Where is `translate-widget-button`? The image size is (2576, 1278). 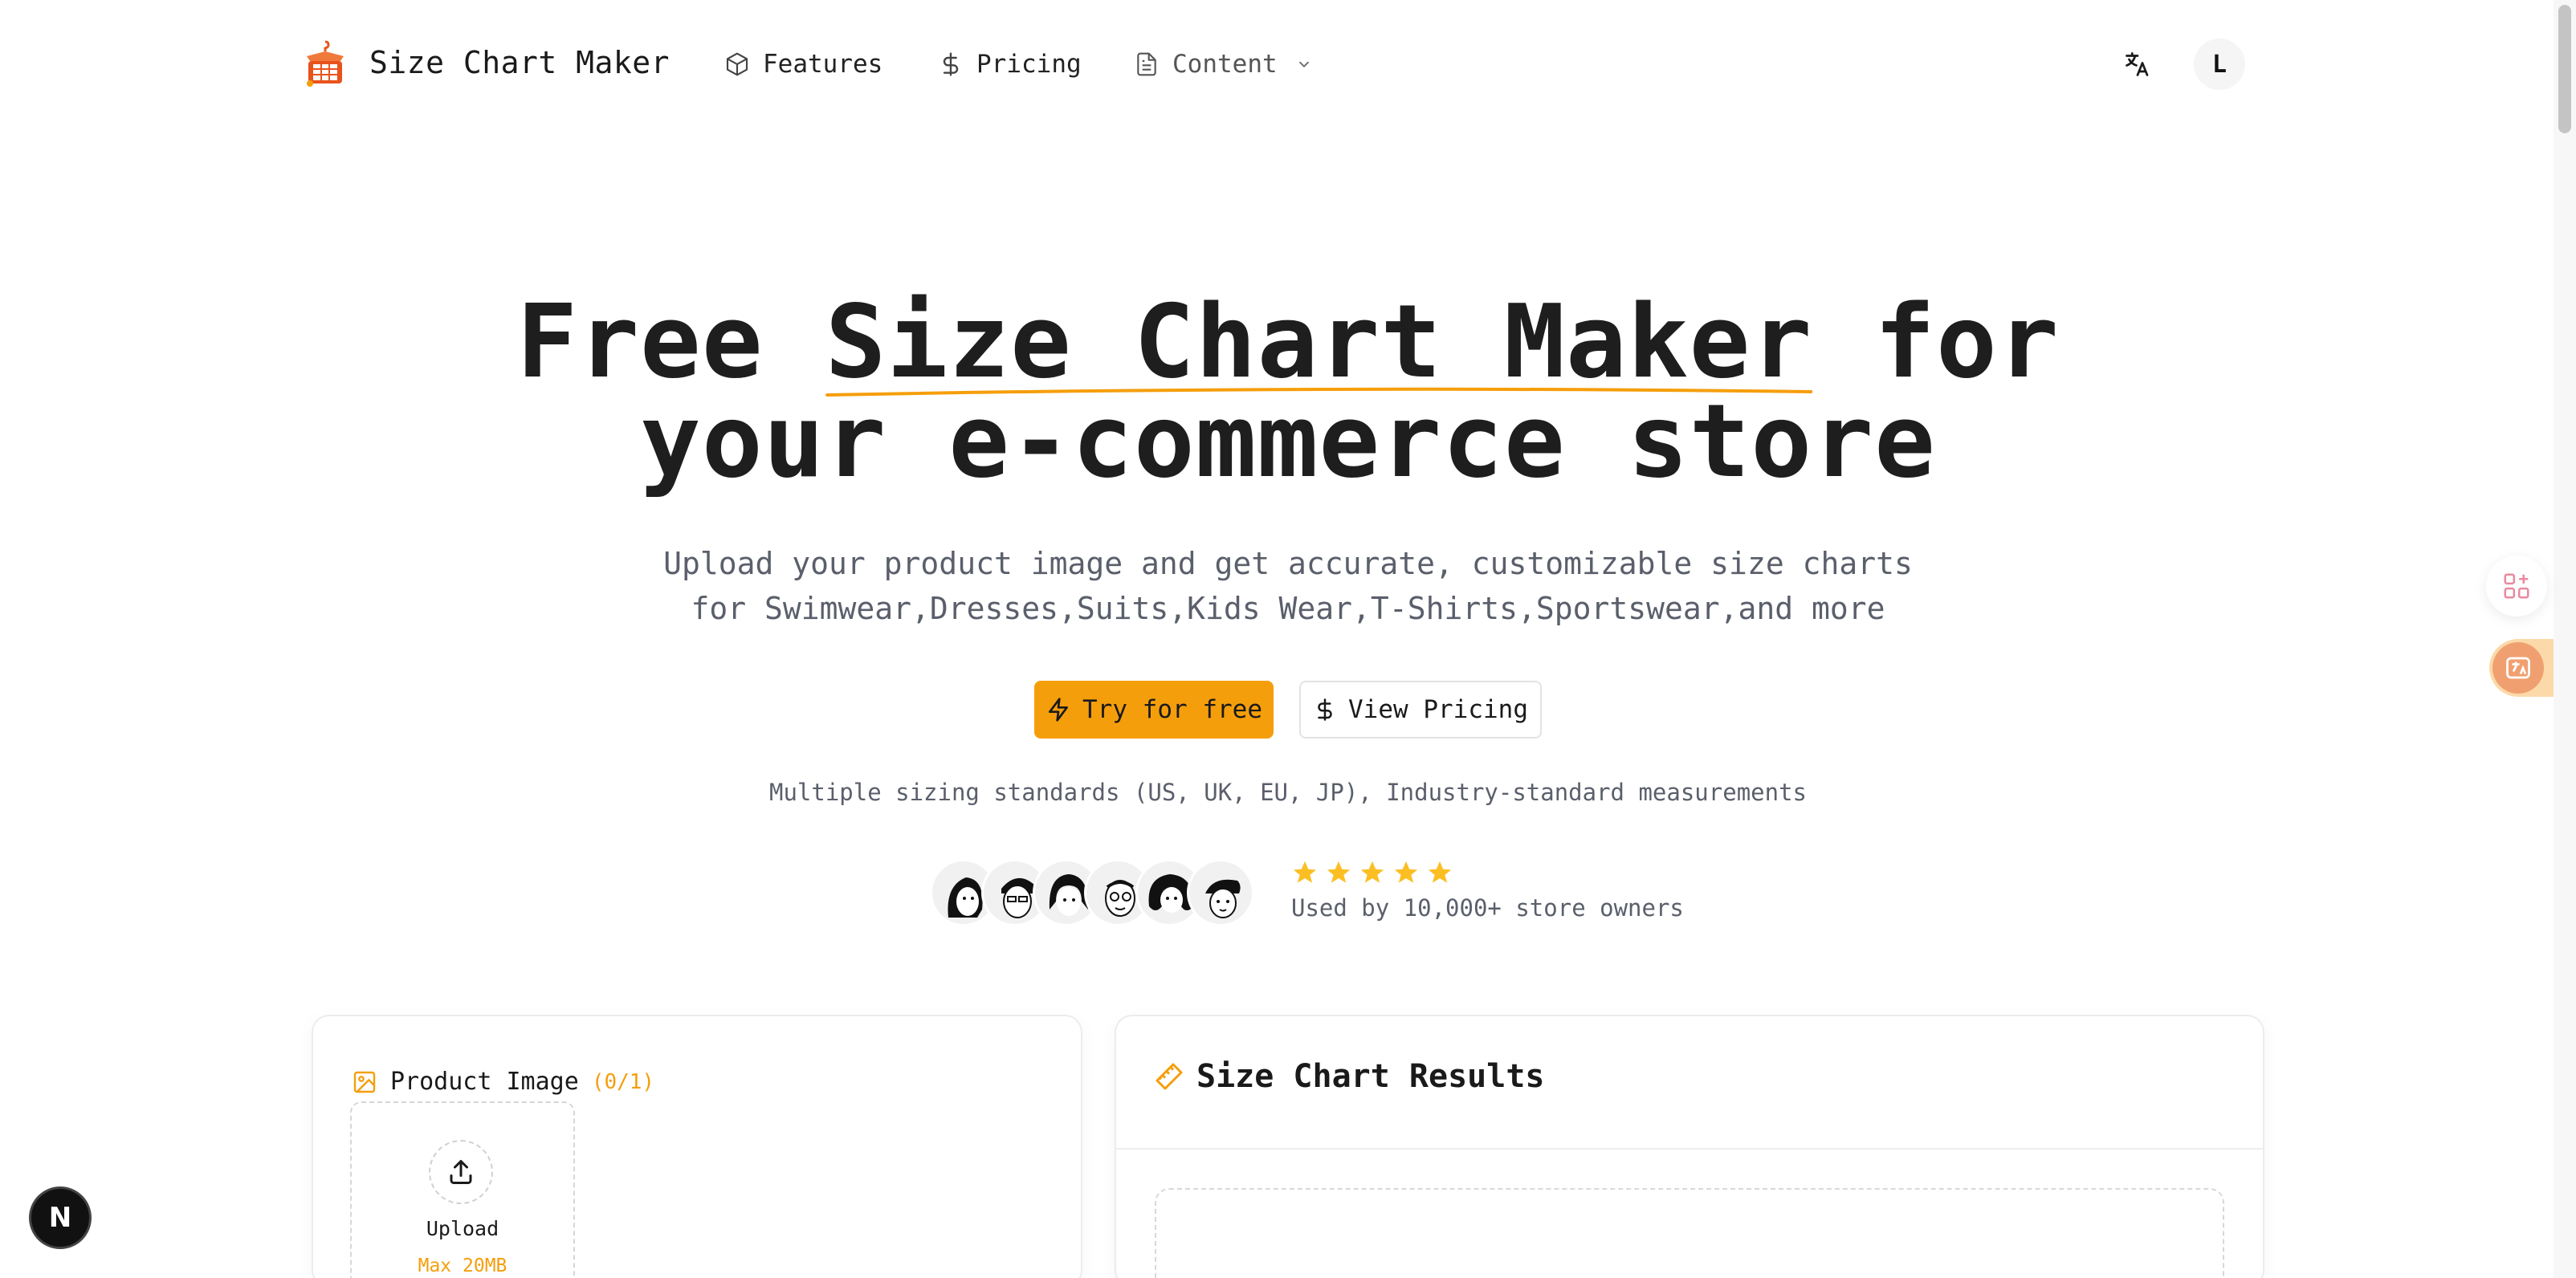 translate-widget-button is located at coordinates (2521, 668).